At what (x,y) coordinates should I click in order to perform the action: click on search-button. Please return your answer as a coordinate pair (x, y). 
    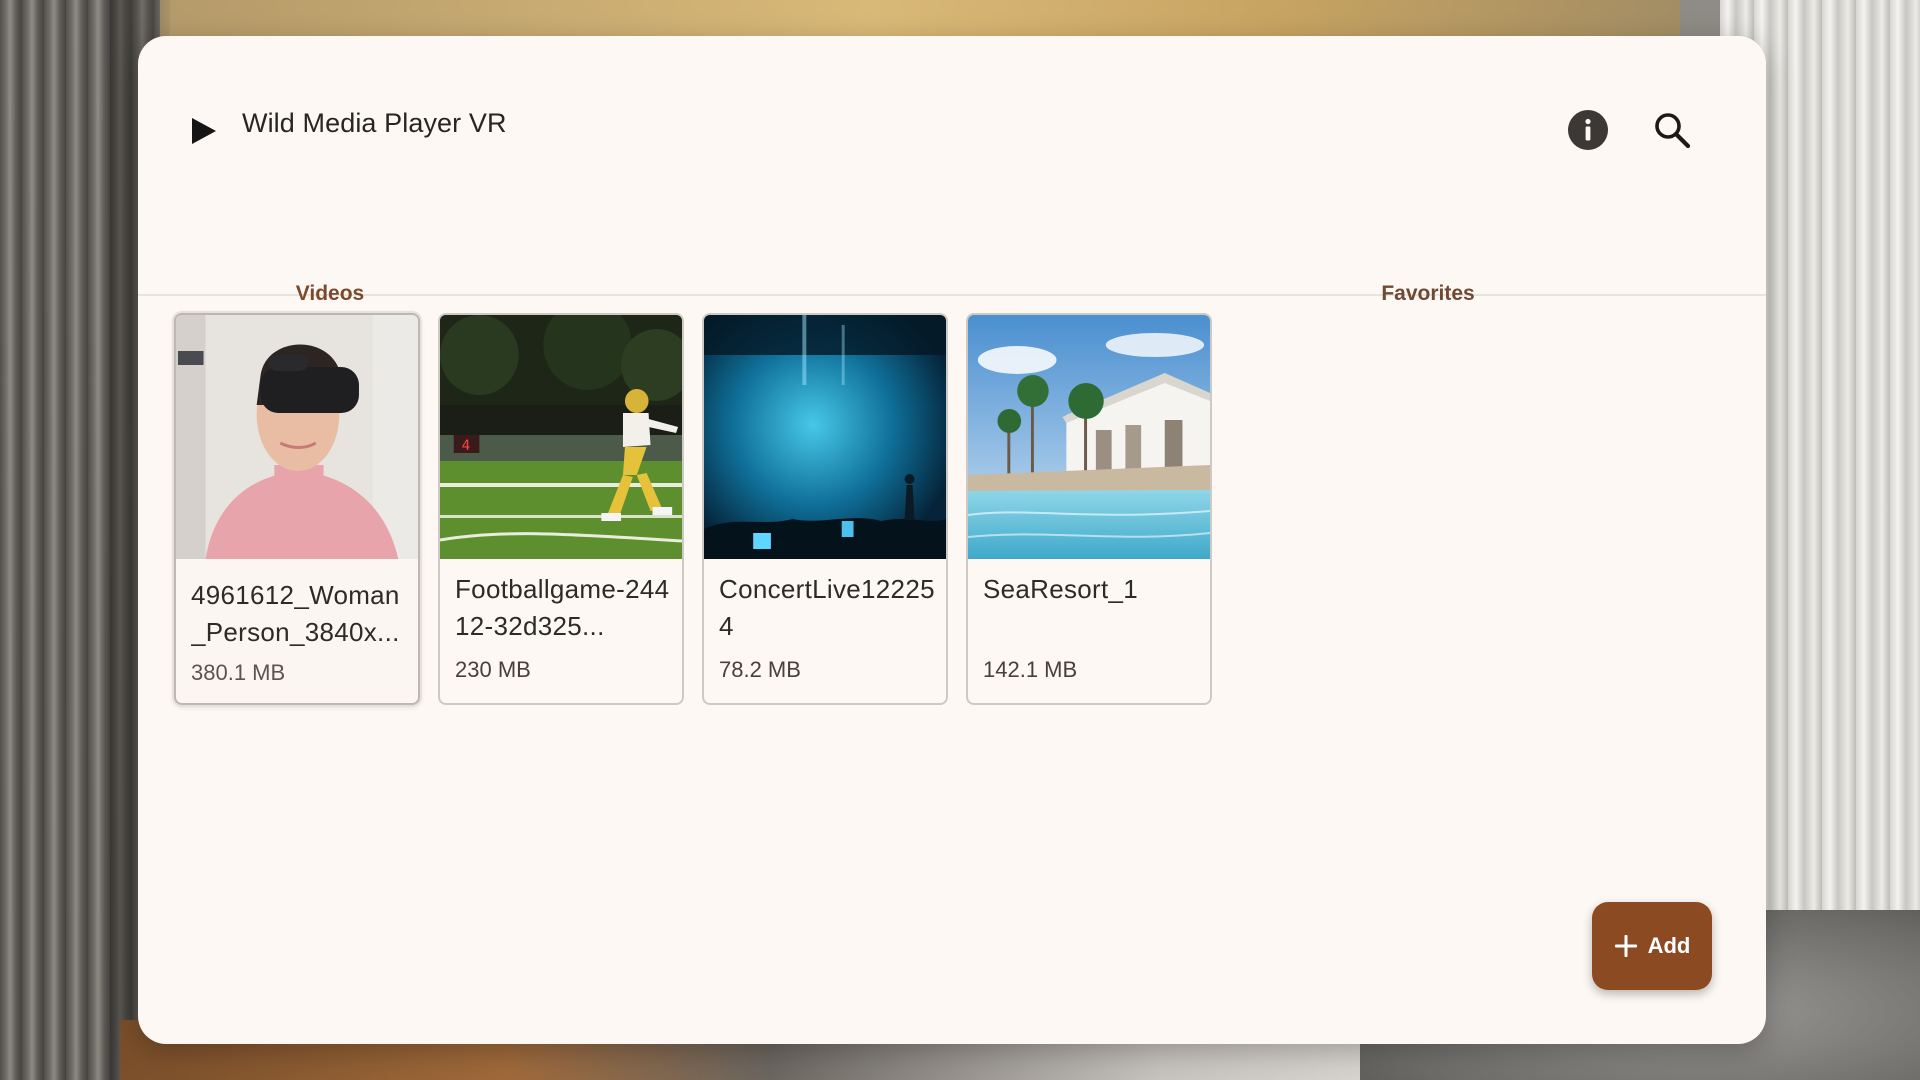
    Looking at the image, I should click on (1672, 130).